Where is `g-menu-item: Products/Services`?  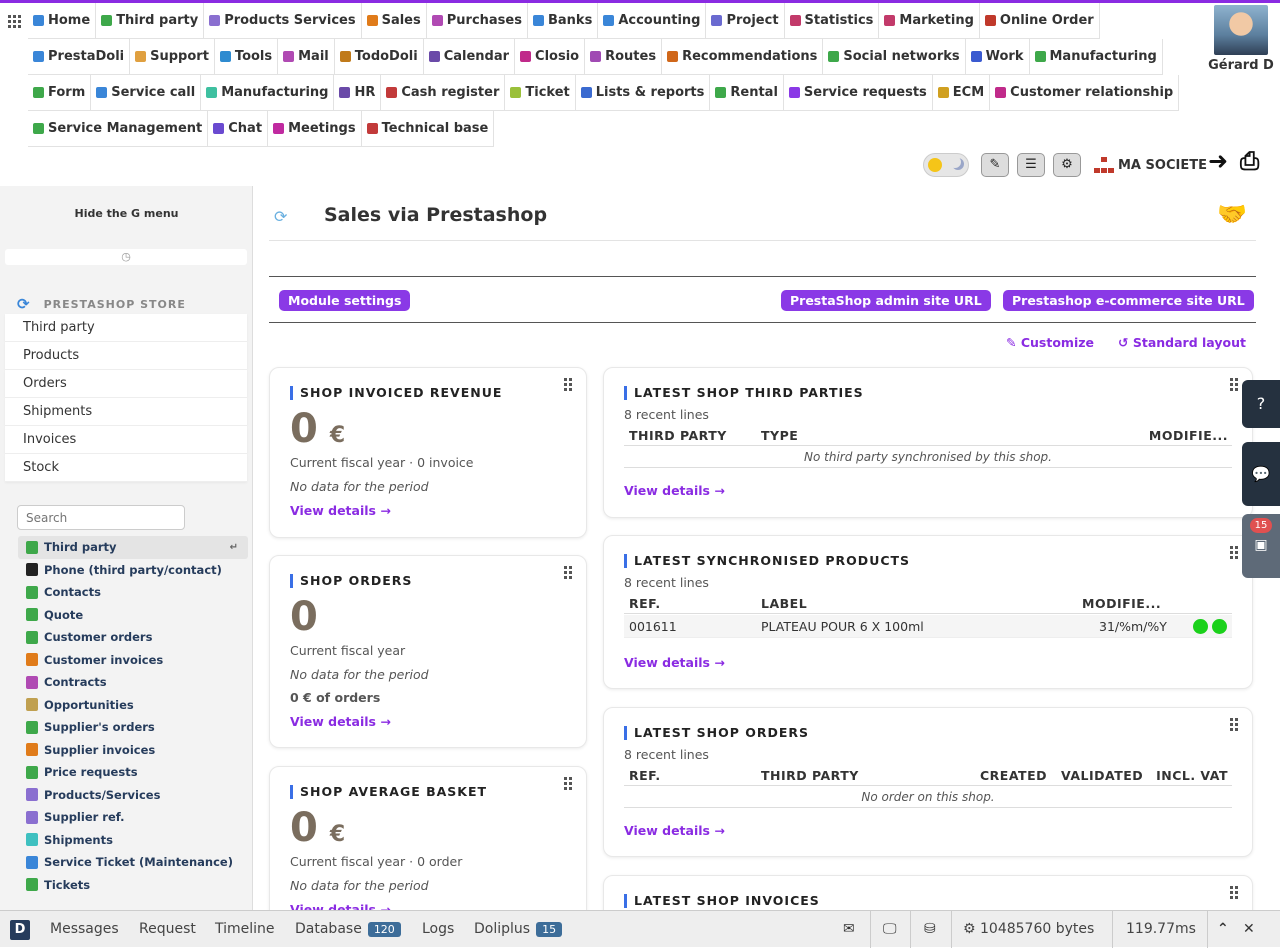
g-menu-item: Products/Services is located at coordinates (133, 795).